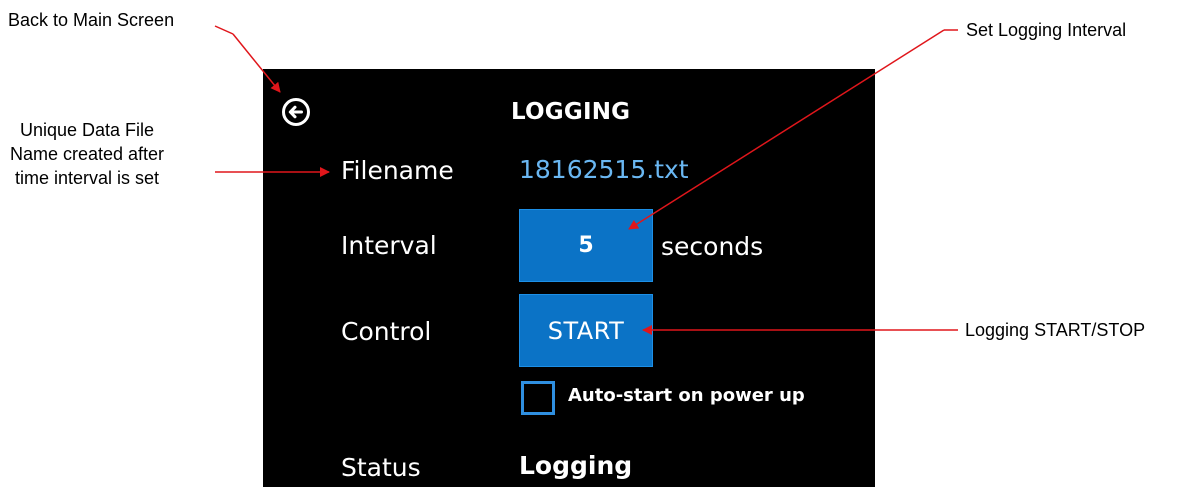 This screenshot has height=487, width=1199. What do you see at coordinates (604, 169) in the screenshot?
I see `filename-value: 18162515.txt` at bounding box center [604, 169].